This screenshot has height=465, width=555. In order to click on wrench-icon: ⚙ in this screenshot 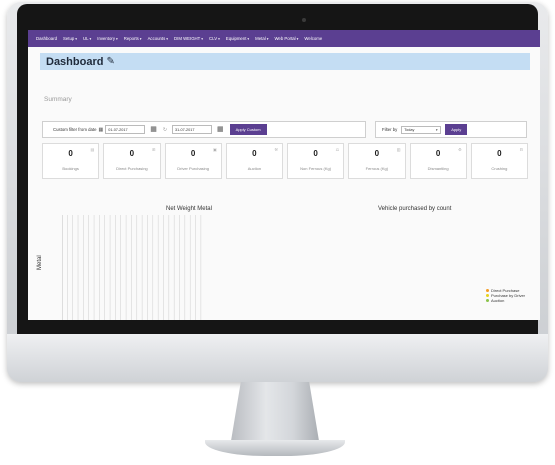, I will do `click(460, 149)`.